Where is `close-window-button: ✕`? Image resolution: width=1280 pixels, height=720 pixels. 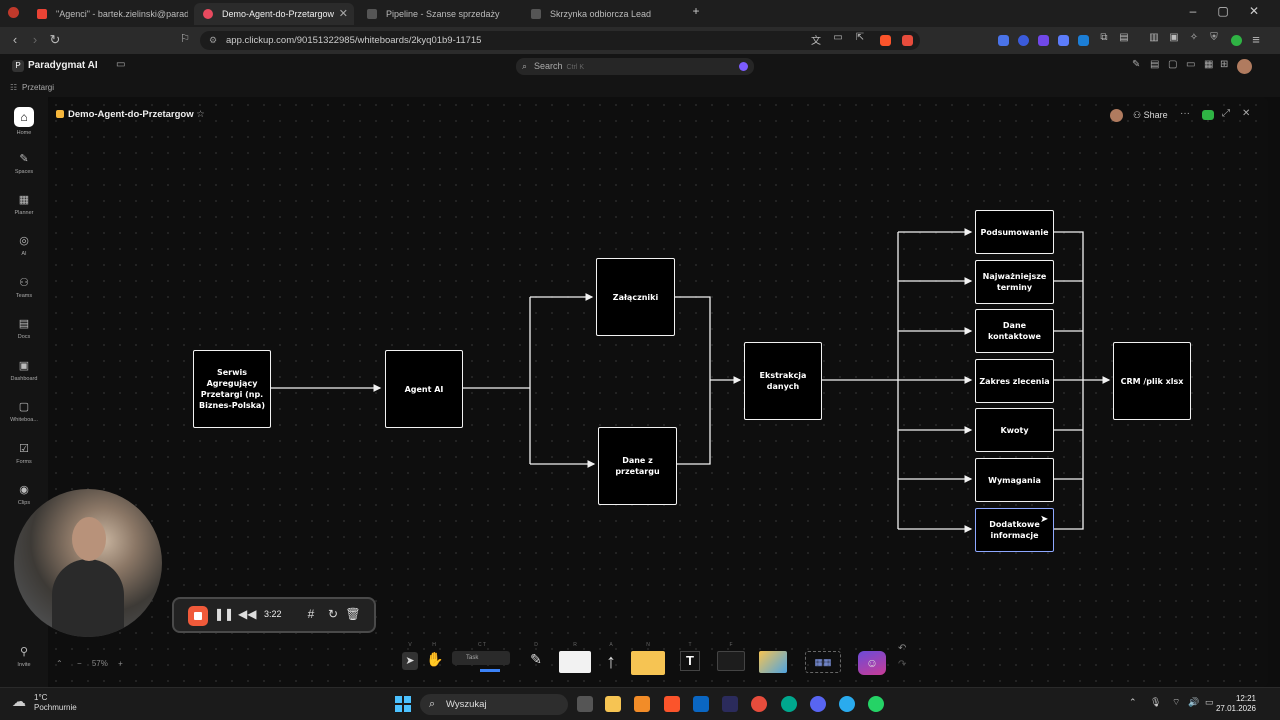 close-window-button: ✕ is located at coordinates (1254, 11).